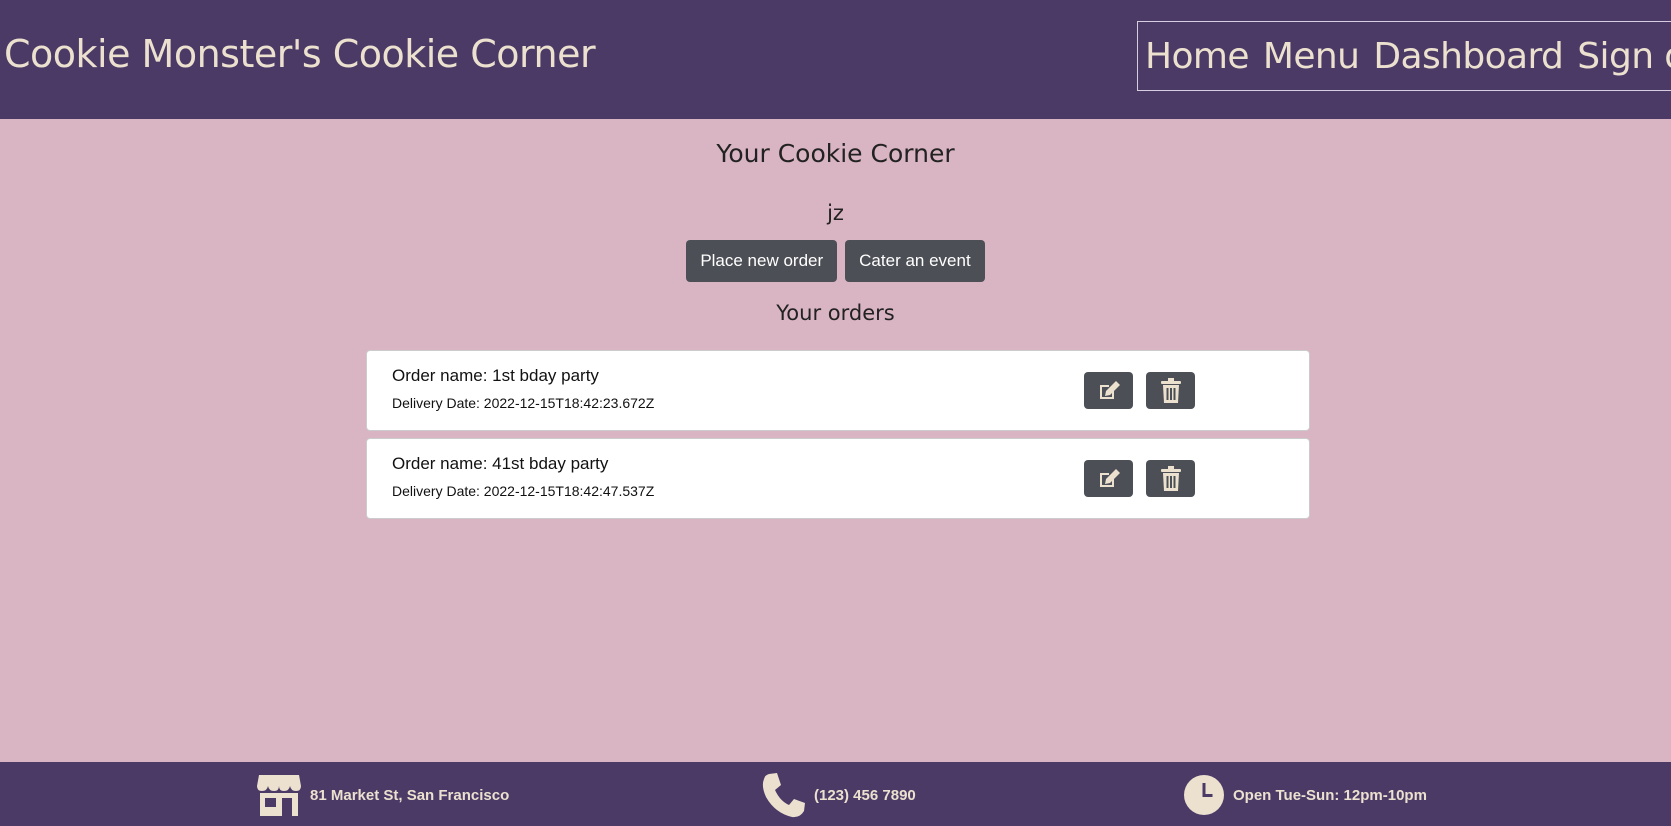  I want to click on footer-phone: (123) 456 7890, so click(838, 795).